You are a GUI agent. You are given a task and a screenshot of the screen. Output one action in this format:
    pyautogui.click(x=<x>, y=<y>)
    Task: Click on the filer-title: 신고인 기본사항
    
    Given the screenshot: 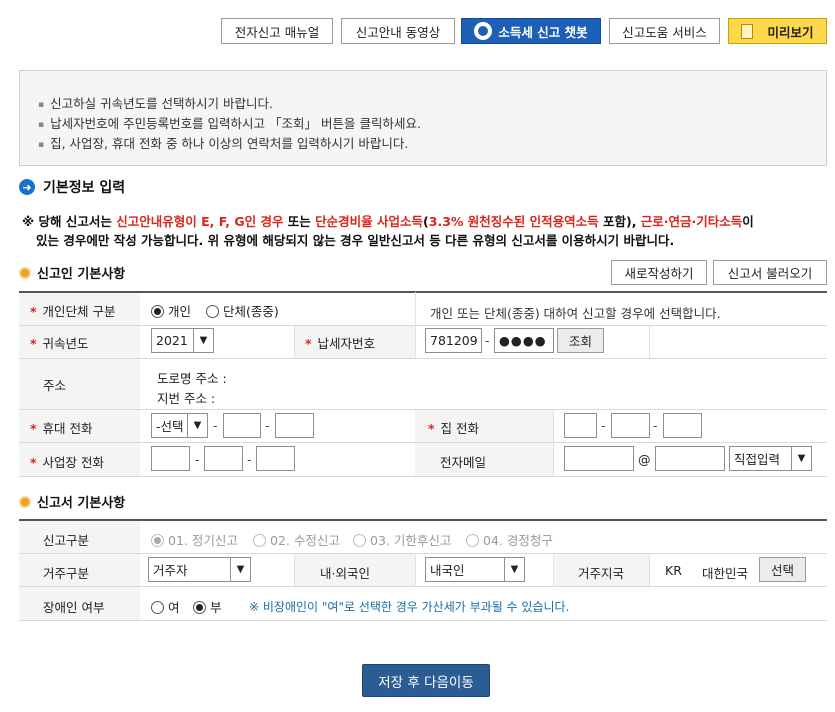 What is the action you would take?
    pyautogui.click(x=81, y=274)
    